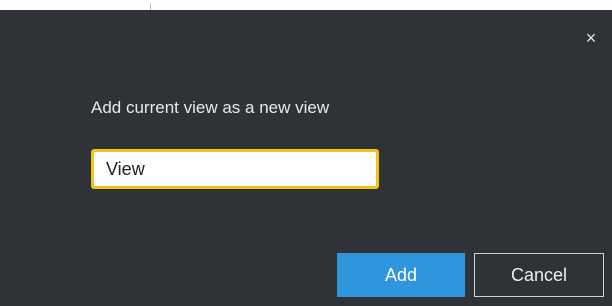  Describe the element at coordinates (591, 38) in the screenshot. I see `close-icon: ×` at that location.